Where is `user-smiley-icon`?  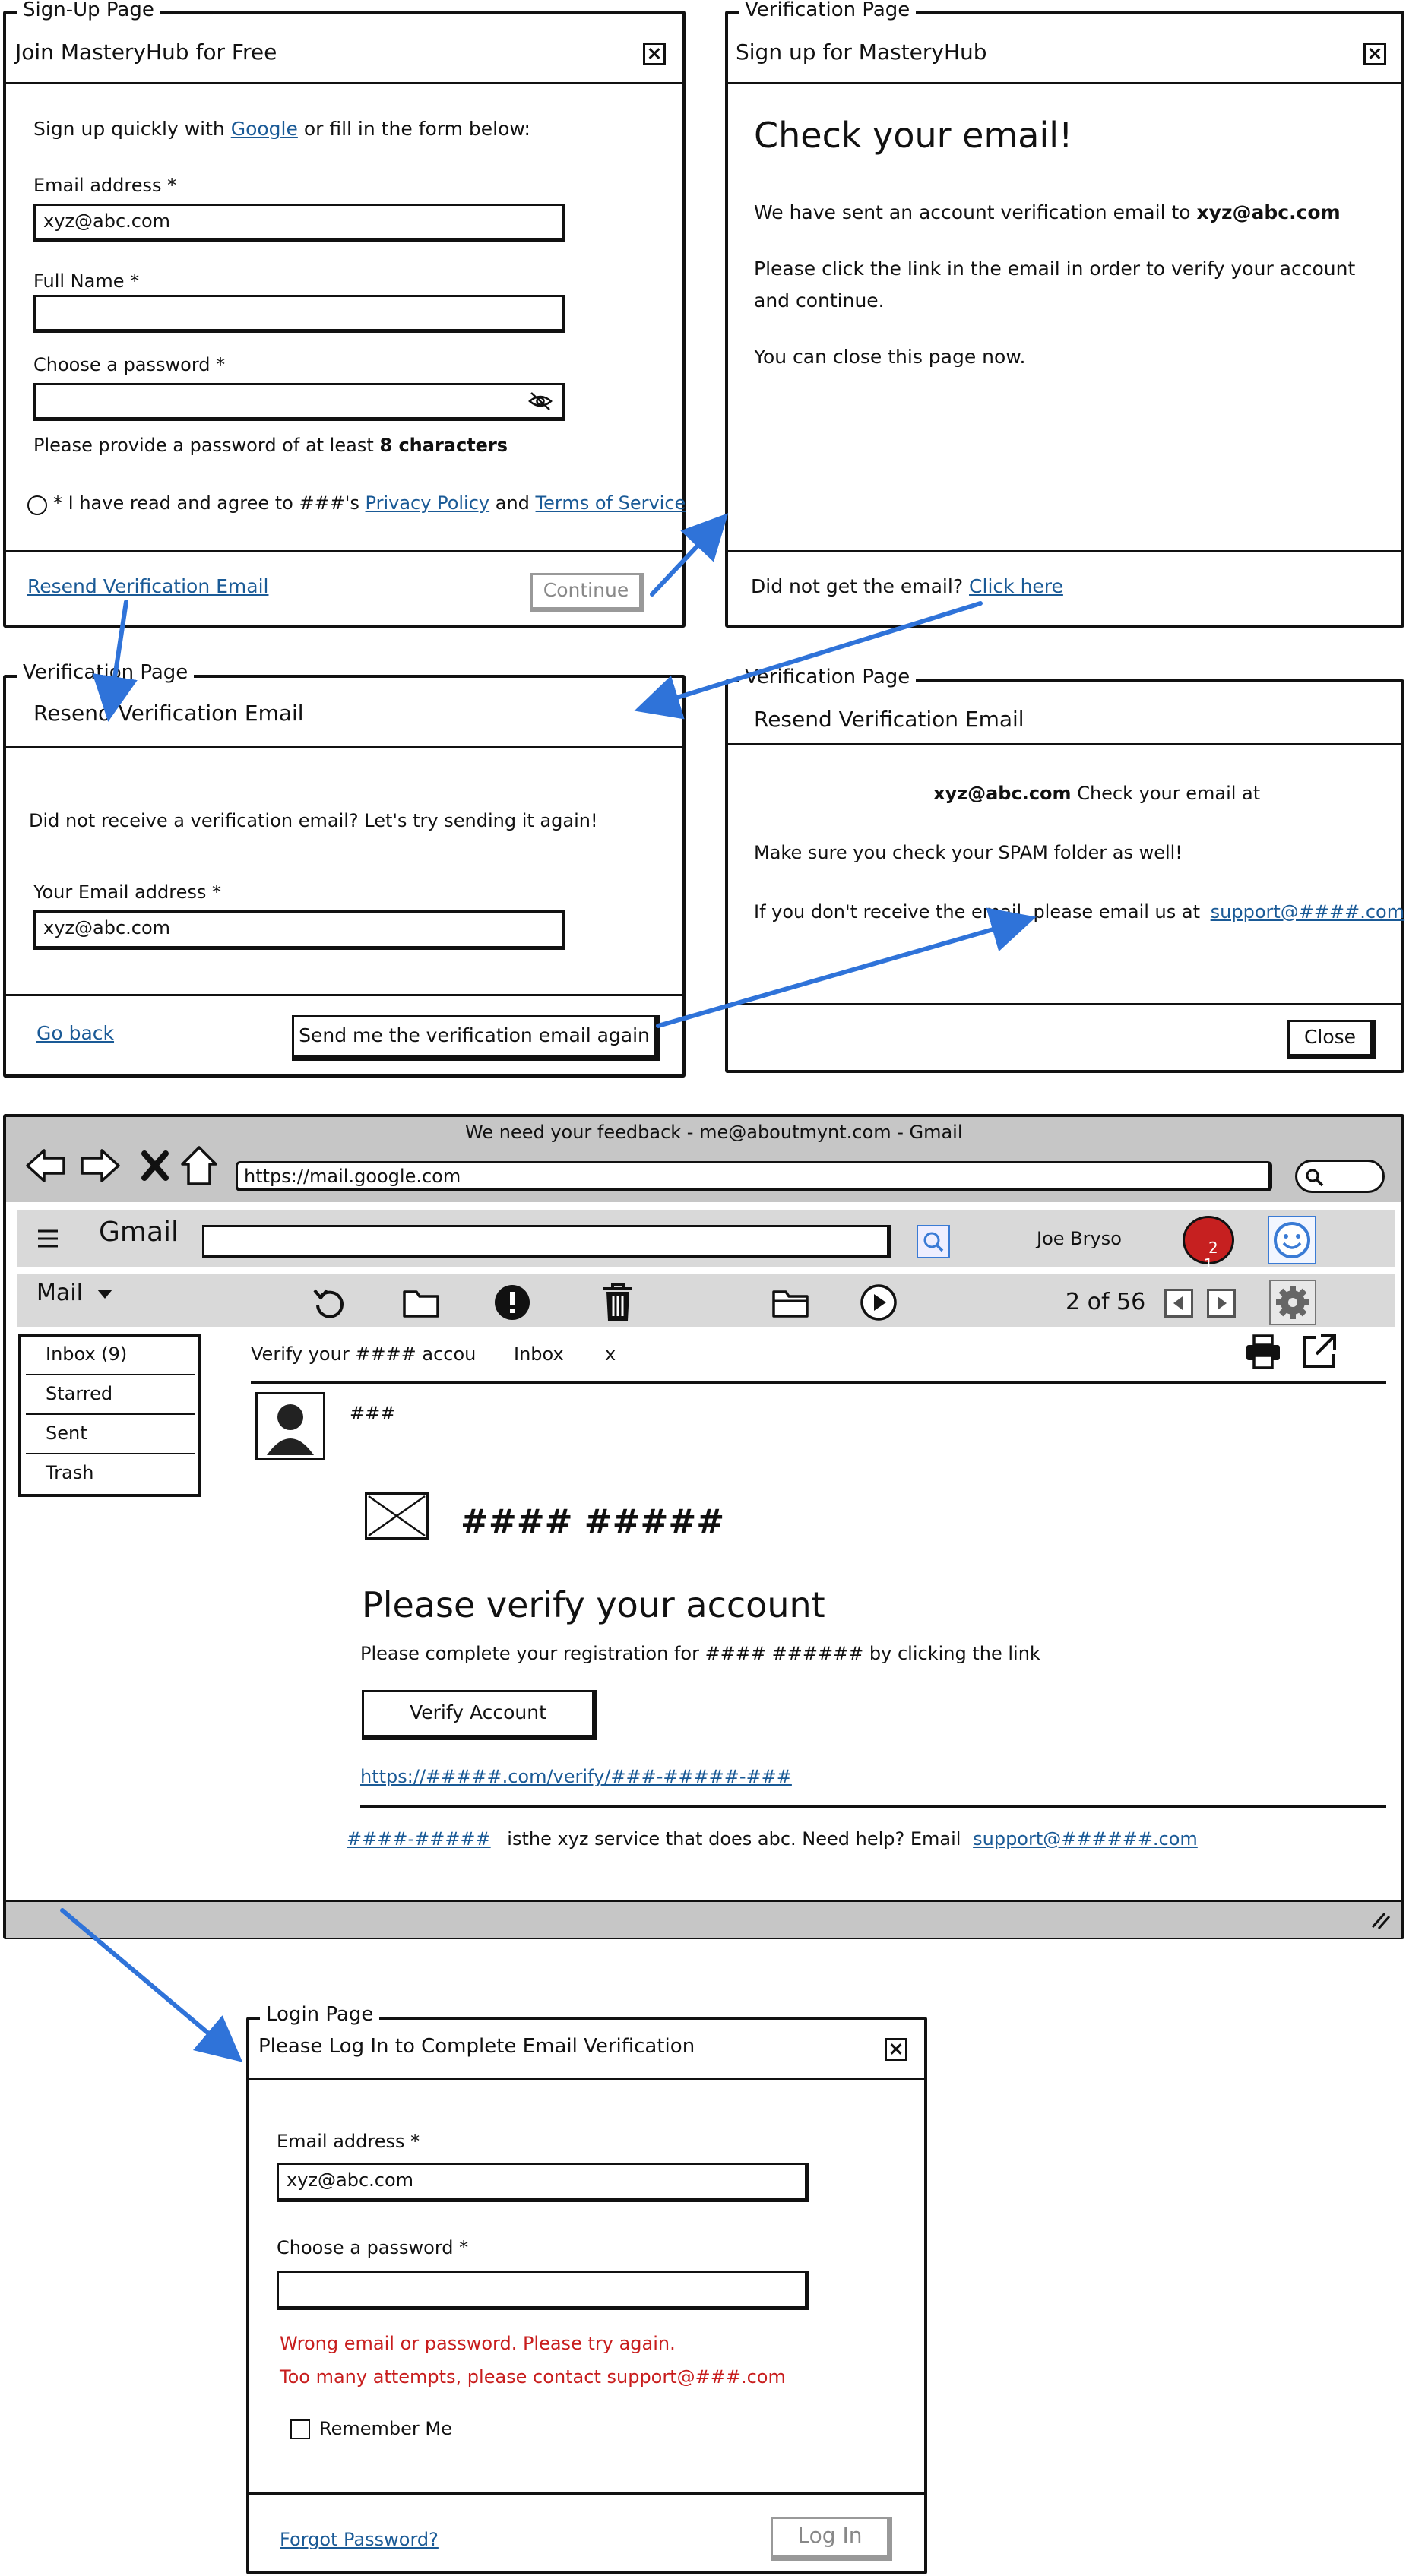
user-smiley-icon is located at coordinates (1292, 1240).